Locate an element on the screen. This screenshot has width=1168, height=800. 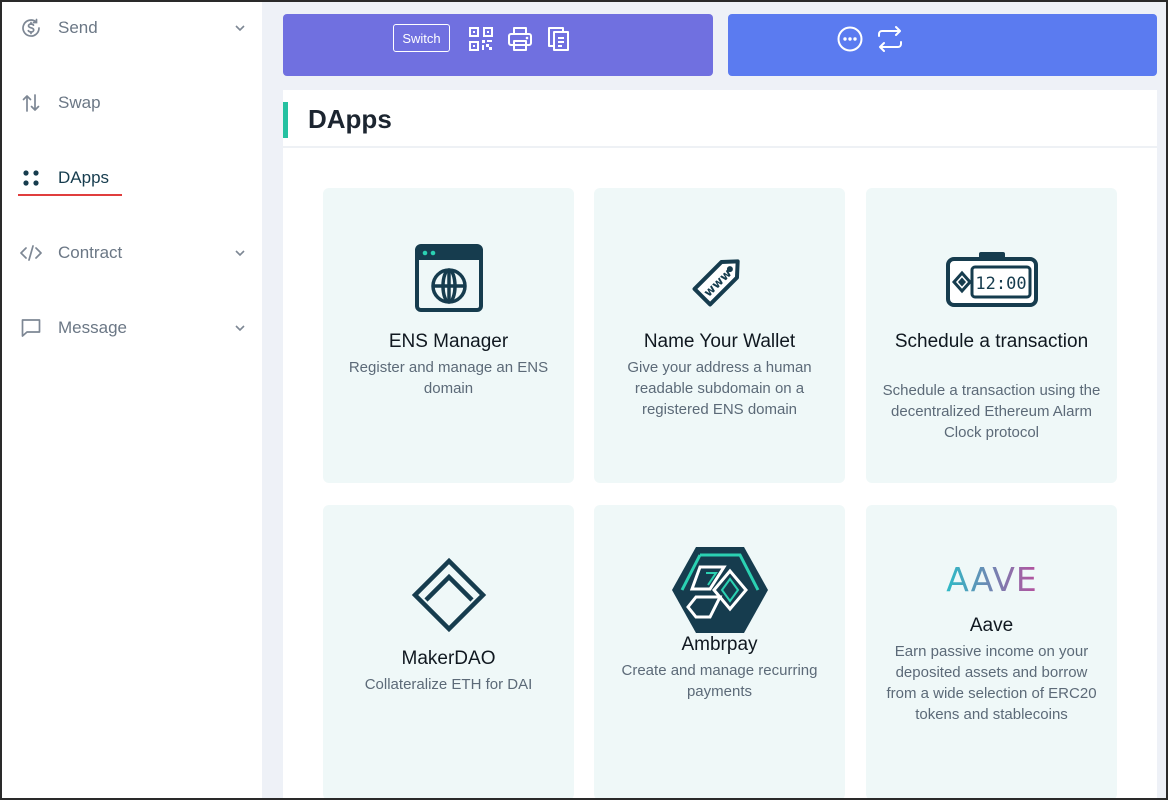
dapp-description: Collateralize ETH for DAI is located at coordinates (448, 684).